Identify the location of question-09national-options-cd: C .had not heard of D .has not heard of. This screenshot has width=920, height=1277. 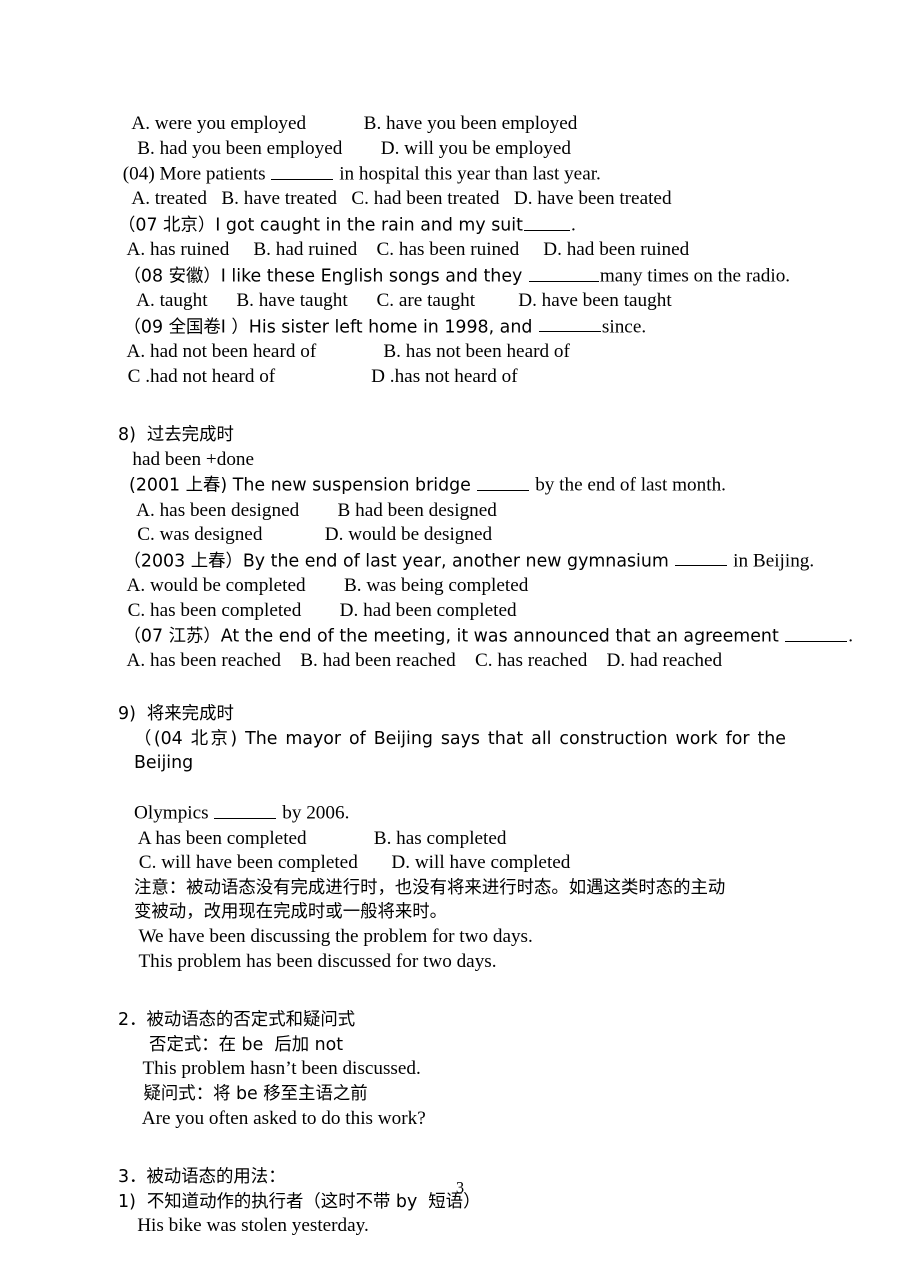
(318, 376).